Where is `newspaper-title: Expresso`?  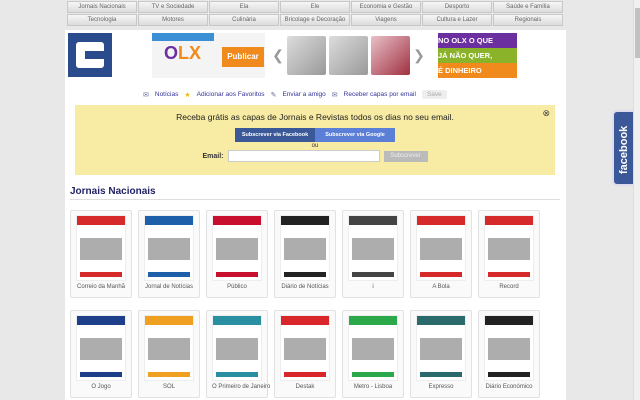 newspaper-title: Expresso is located at coordinates (441, 387).